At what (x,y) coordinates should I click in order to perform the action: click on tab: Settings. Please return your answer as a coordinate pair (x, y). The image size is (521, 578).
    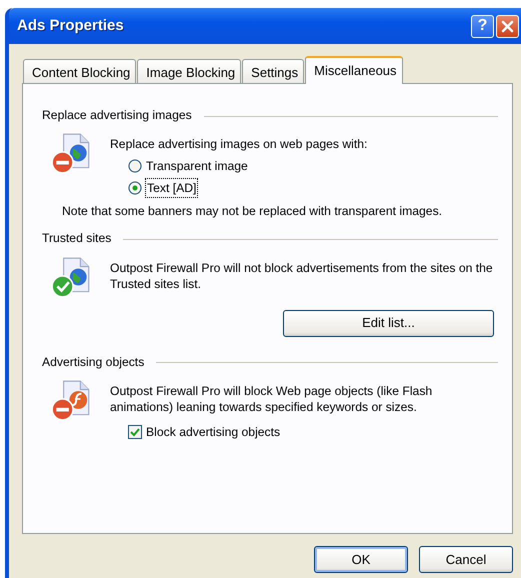
    Looking at the image, I should click on (273, 71).